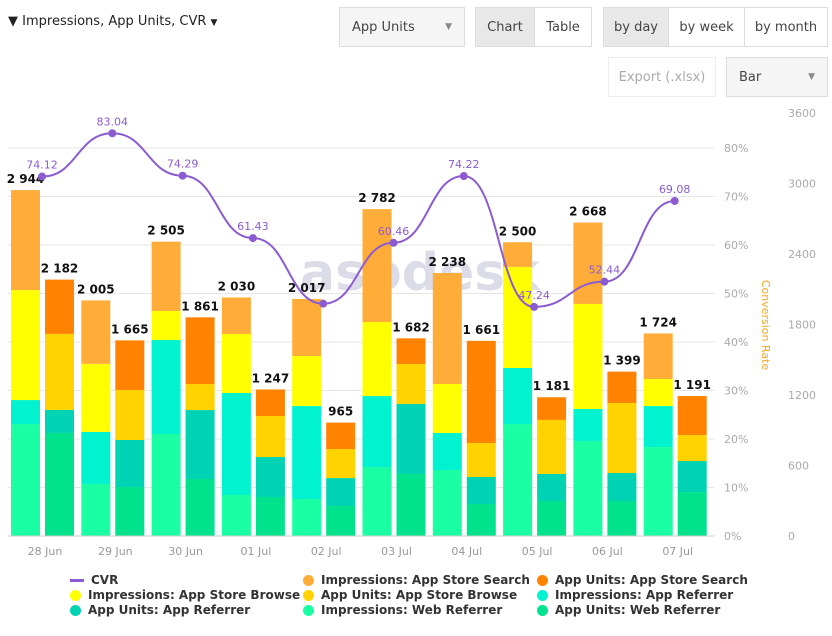  I want to click on bar-total-label: 2 017, so click(307, 288).